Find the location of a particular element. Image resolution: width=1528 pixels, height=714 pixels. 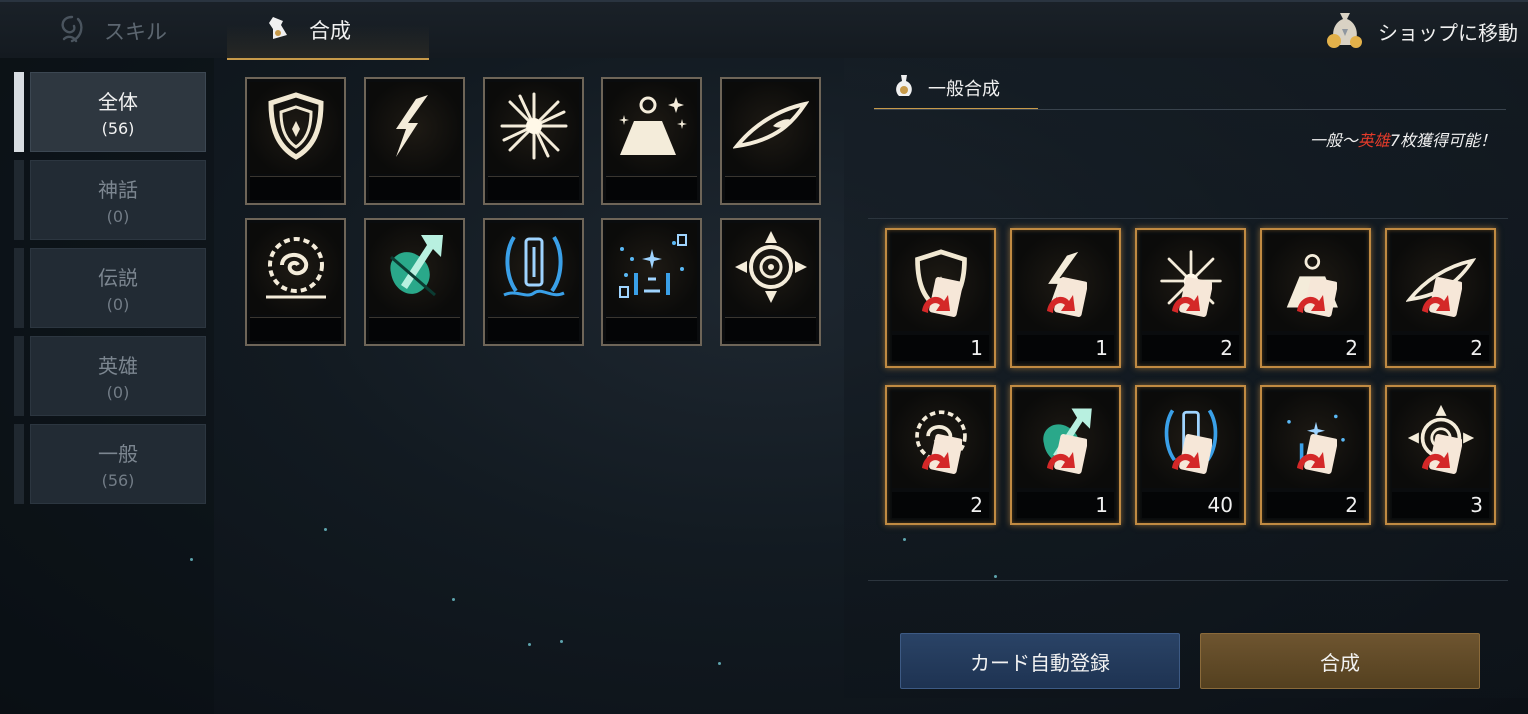

card-blue-pillar is located at coordinates (533, 282).